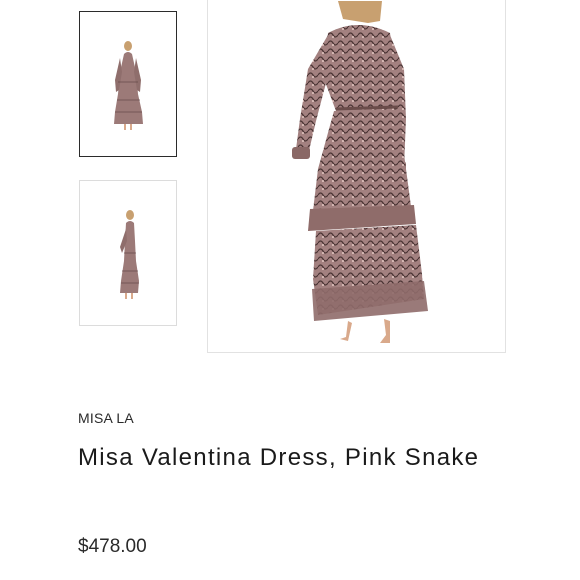  I want to click on dress-back-thumbnail-image, so click(128, 85).